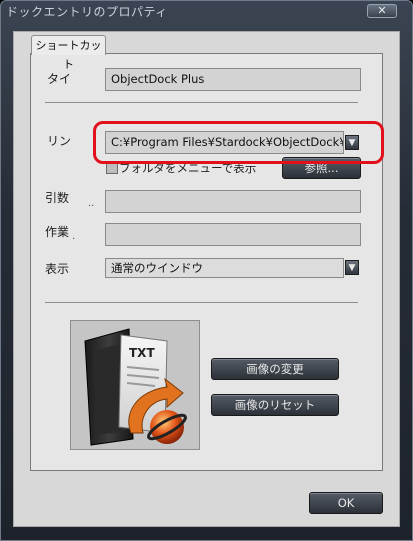  I want to click on image-preview: TXT, so click(135, 385).